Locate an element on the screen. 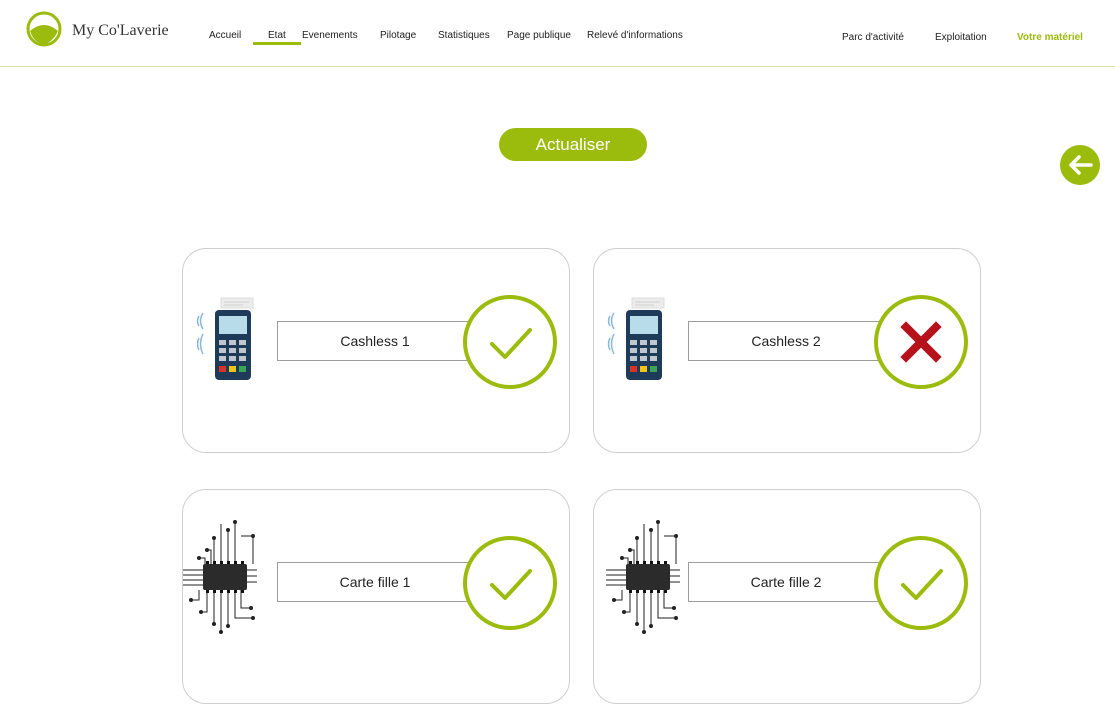  error-x-icon is located at coordinates (921, 342).